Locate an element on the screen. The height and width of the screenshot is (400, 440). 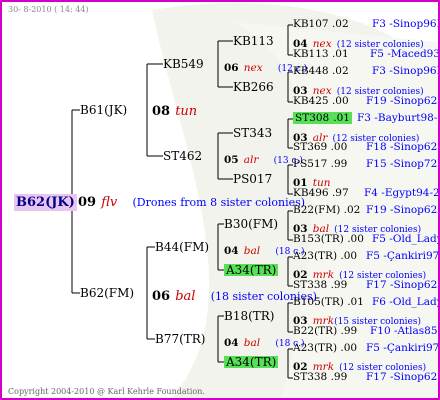
leaf-row: KB113 .01 is located at coordinates (321, 54).